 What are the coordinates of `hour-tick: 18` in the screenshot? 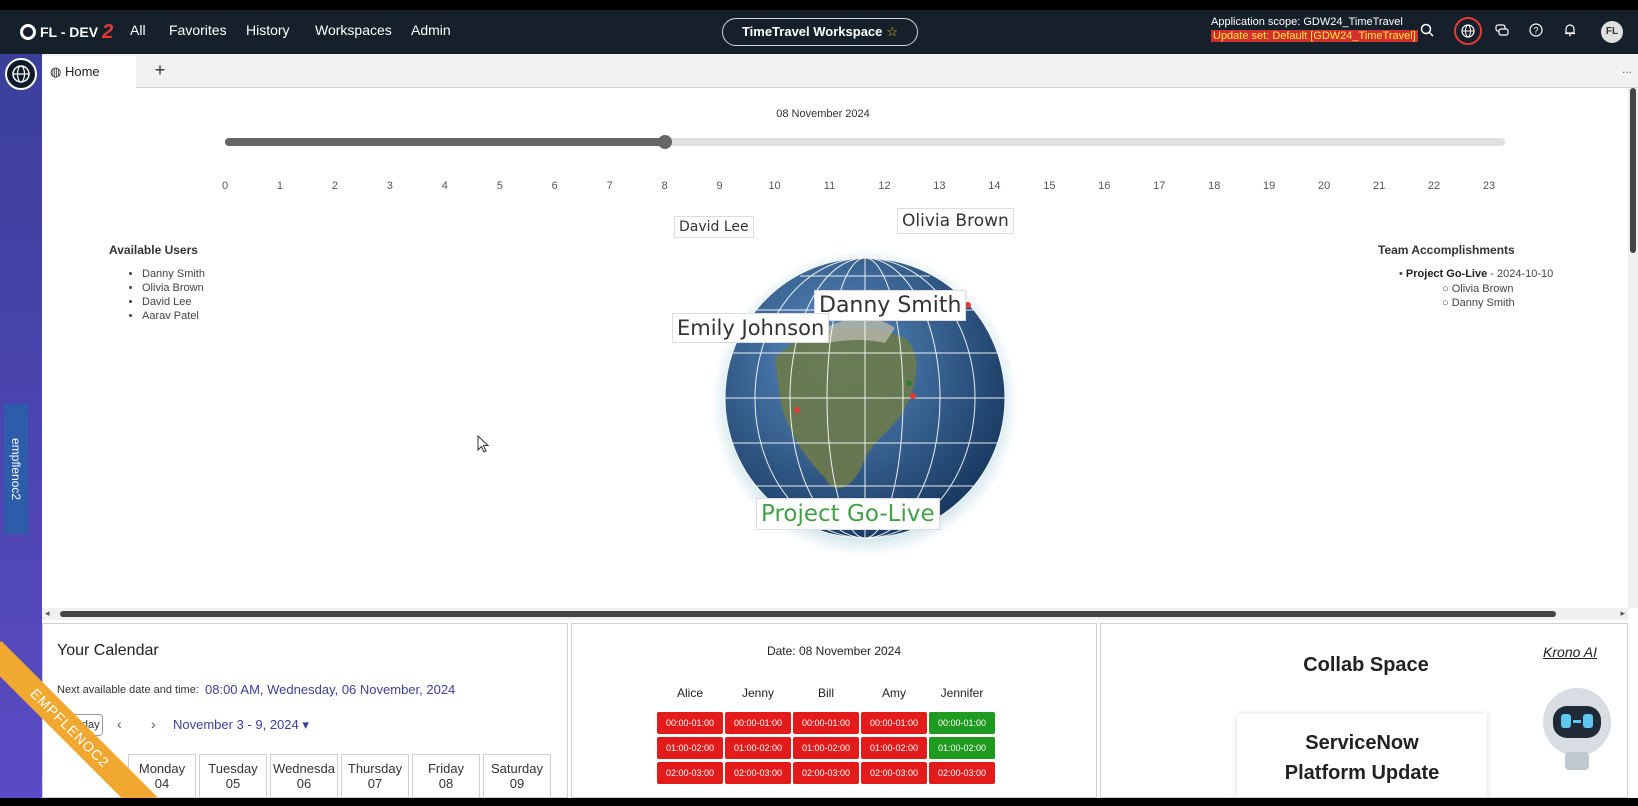 It's located at (1214, 186).